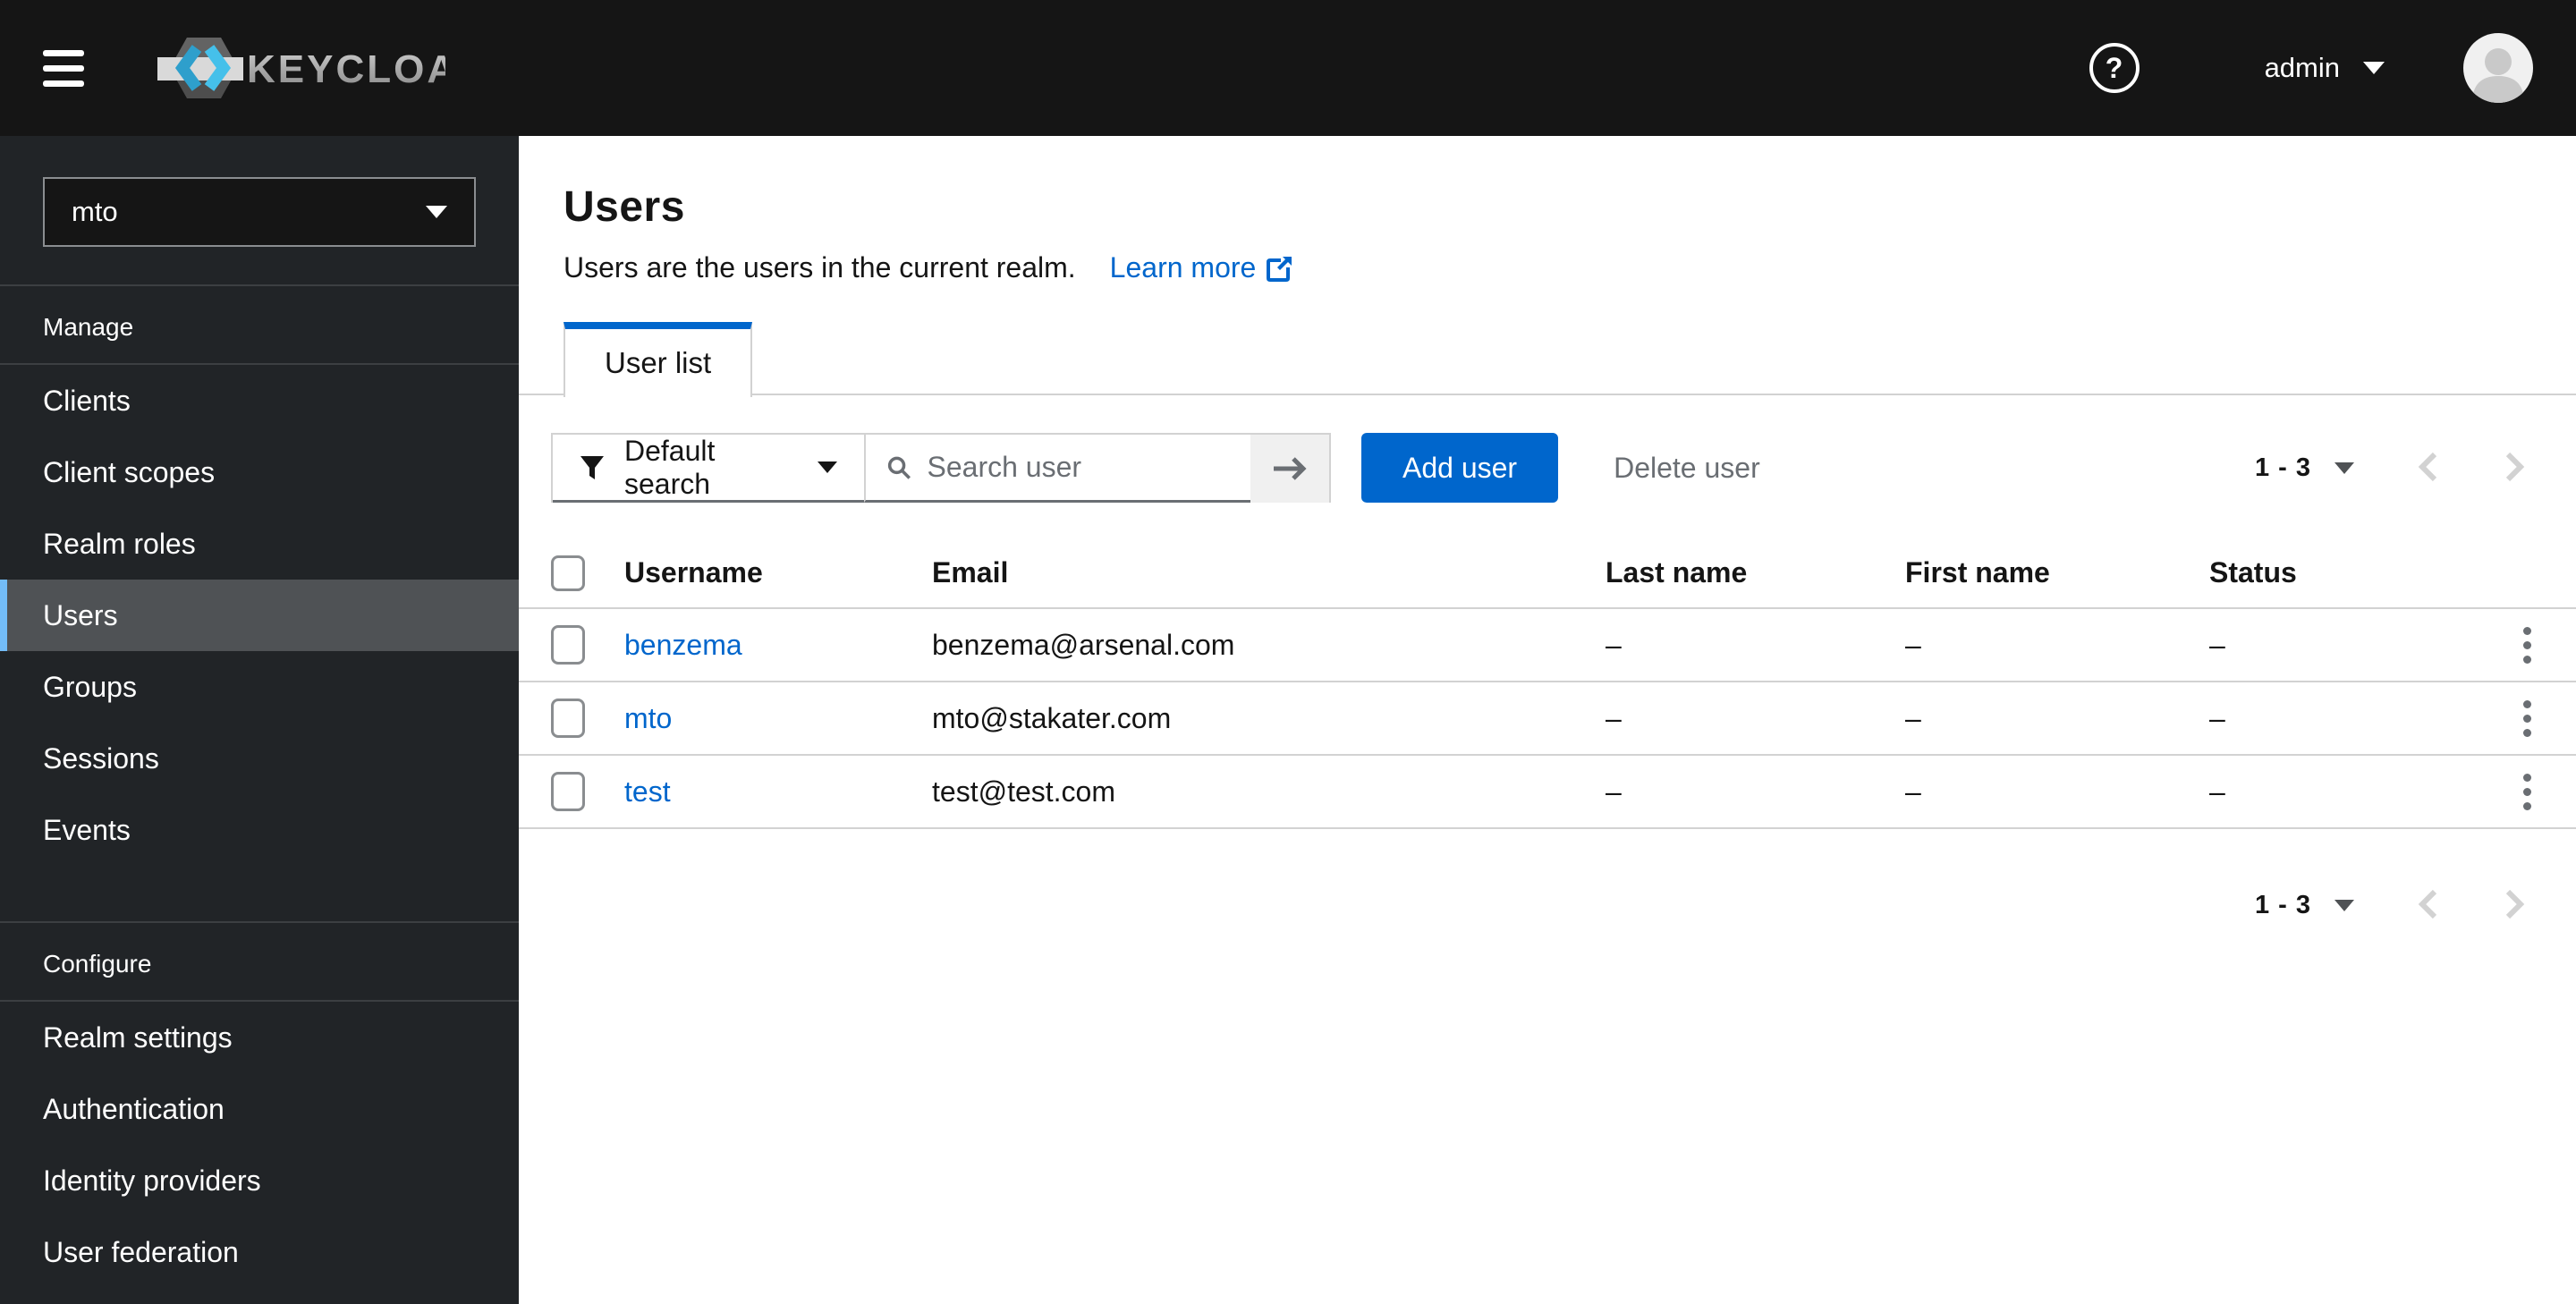 Image resolution: width=2576 pixels, height=1304 pixels. What do you see at coordinates (71, 68) in the screenshot?
I see `nav-toggle-button` at bounding box center [71, 68].